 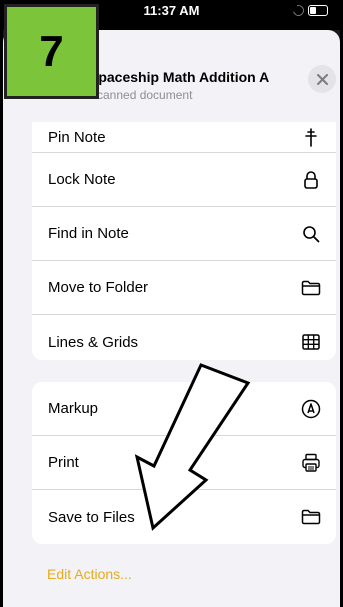 I want to click on markup-icon, so click(x=311, y=409).